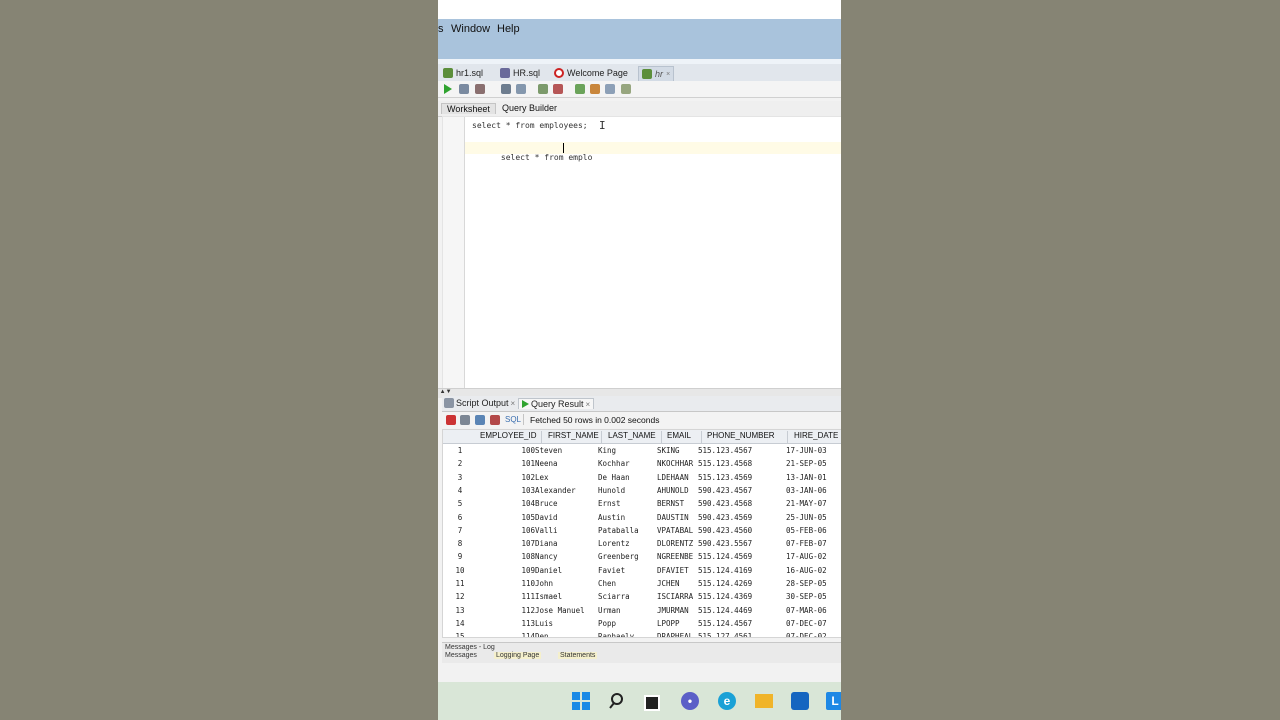 The image size is (1280, 720). Describe the element at coordinates (673, 477) in the screenshot. I see `email-cell: LDEHAAN` at that location.